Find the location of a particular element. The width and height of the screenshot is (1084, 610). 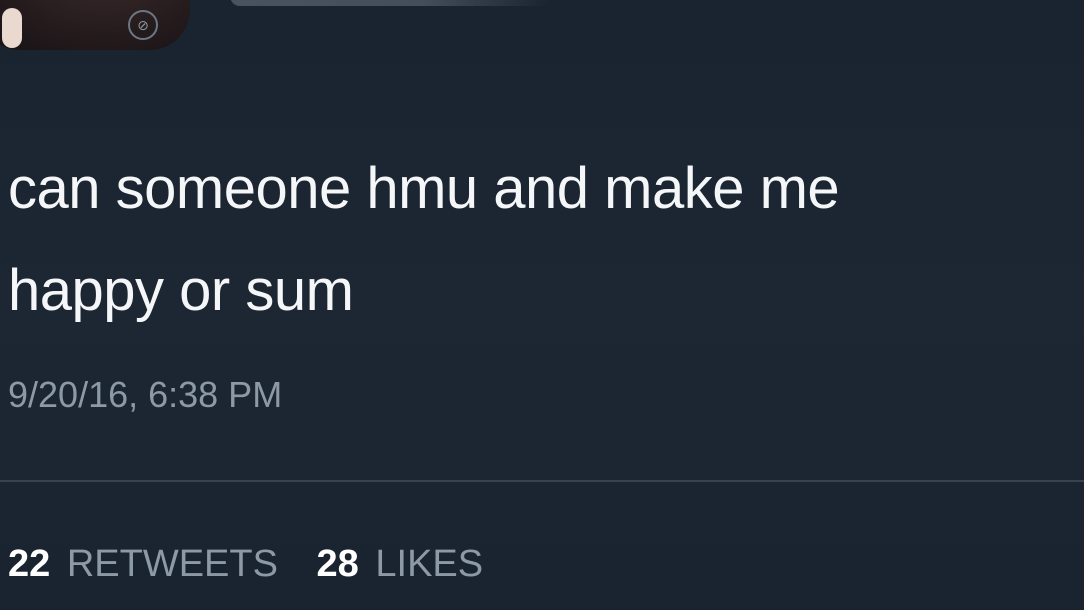

avatar: ⊘ is located at coordinates (95, 25).